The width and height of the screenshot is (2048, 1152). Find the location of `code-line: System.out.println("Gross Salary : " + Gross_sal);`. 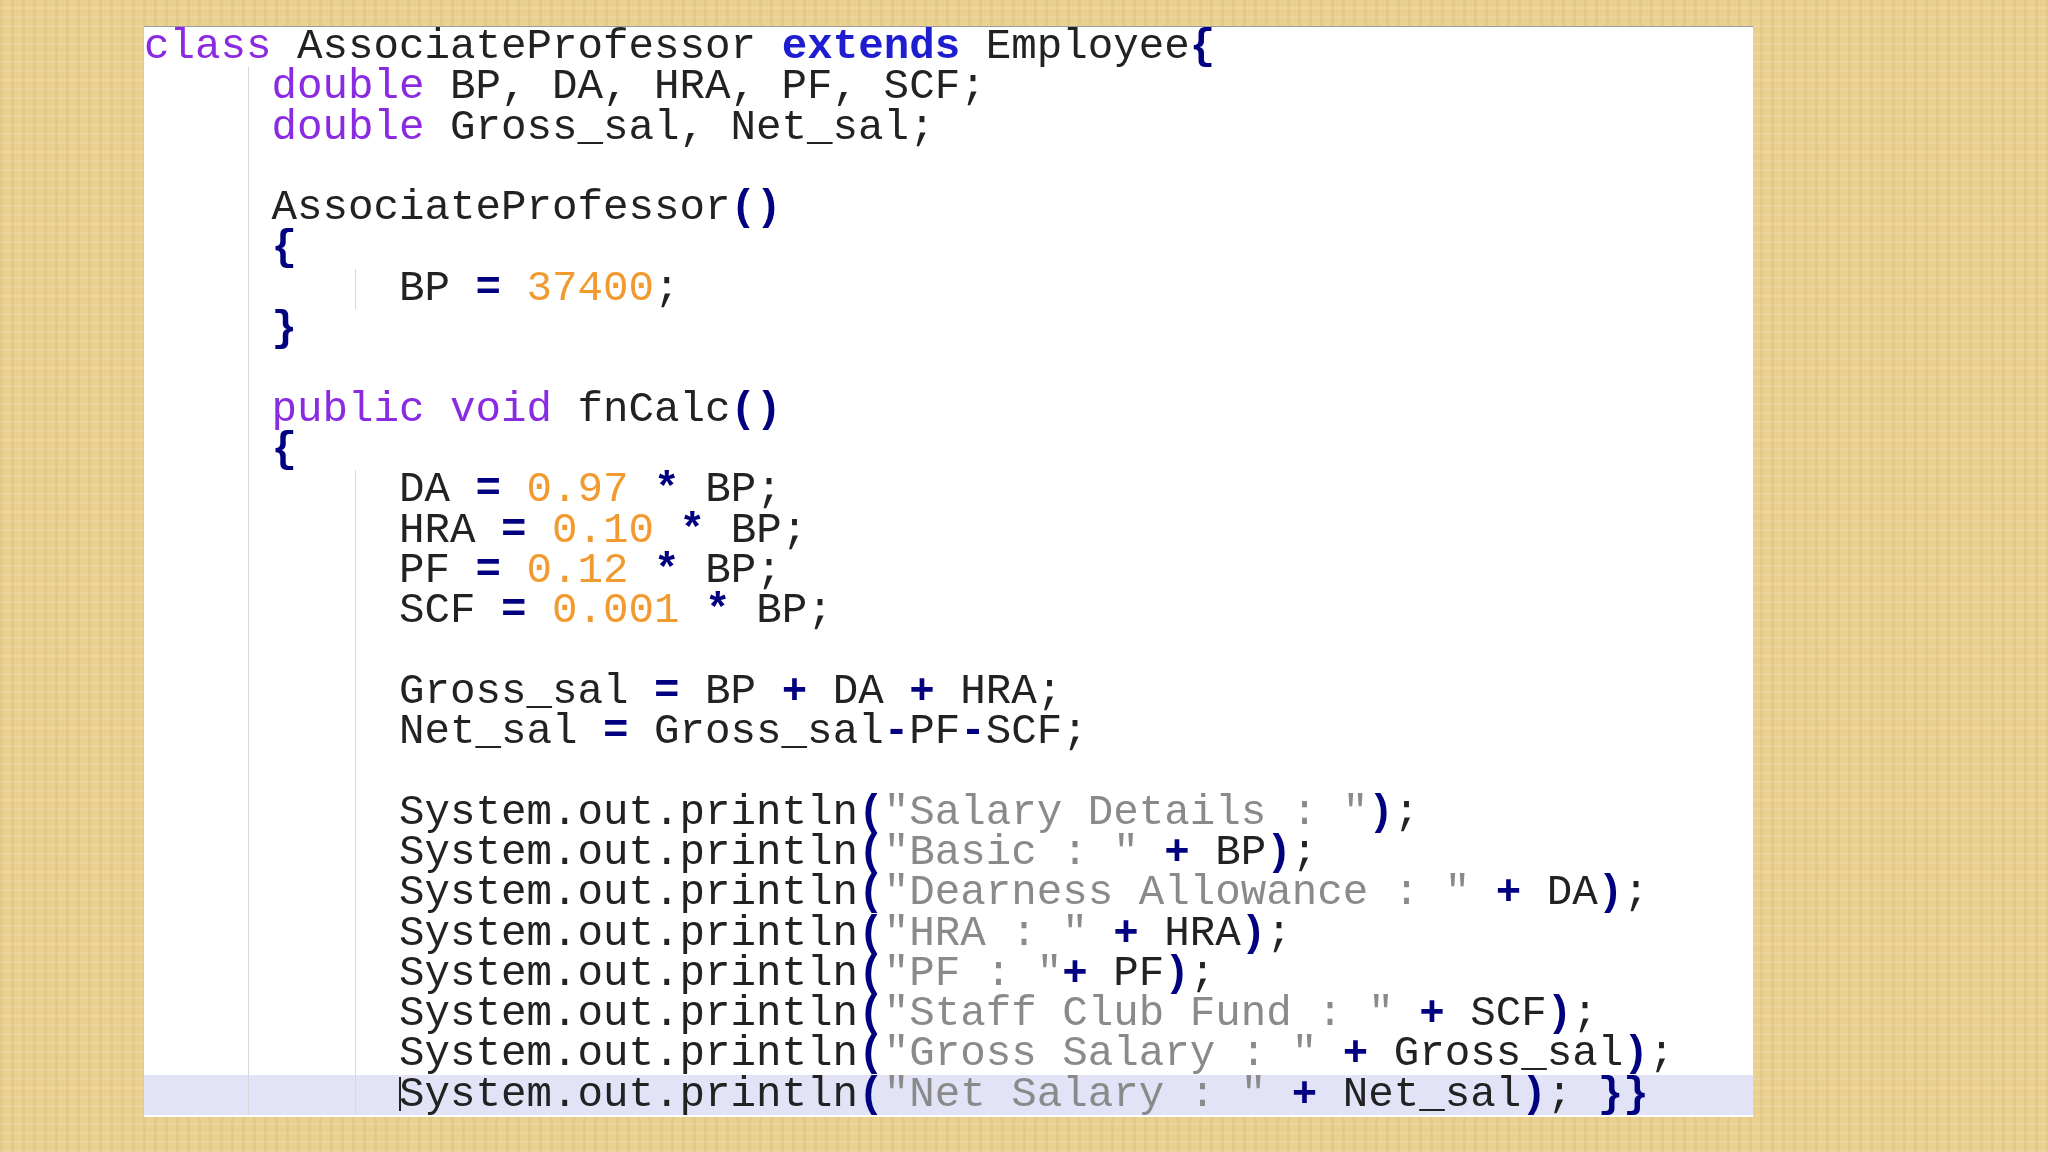

code-line: System.out.println("Gross Salary : " + Gross_sal); is located at coordinates (948, 1054).